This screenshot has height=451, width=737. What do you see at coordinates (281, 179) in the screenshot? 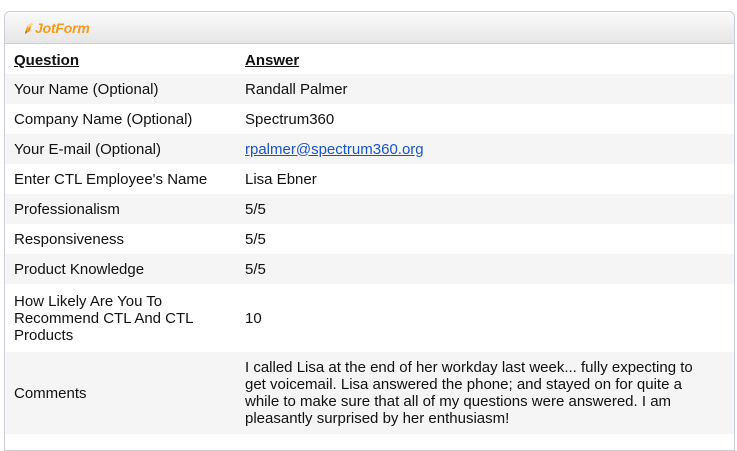
I see `answer-cell: Lisa Ebner` at bounding box center [281, 179].